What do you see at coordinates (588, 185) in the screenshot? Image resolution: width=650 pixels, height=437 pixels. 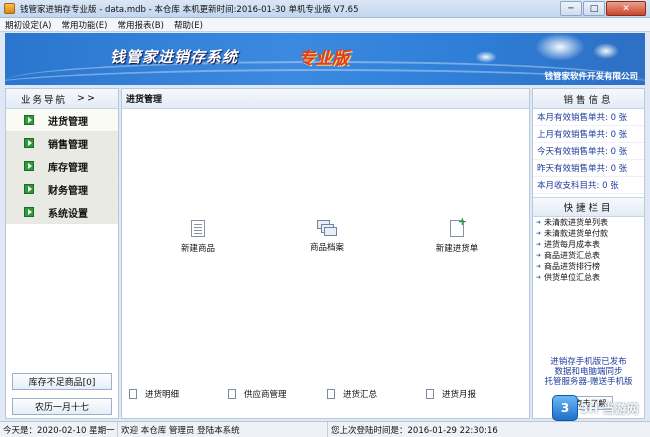 I see `sales-stat-row: 本月收支科目共: 0 张` at bounding box center [588, 185].